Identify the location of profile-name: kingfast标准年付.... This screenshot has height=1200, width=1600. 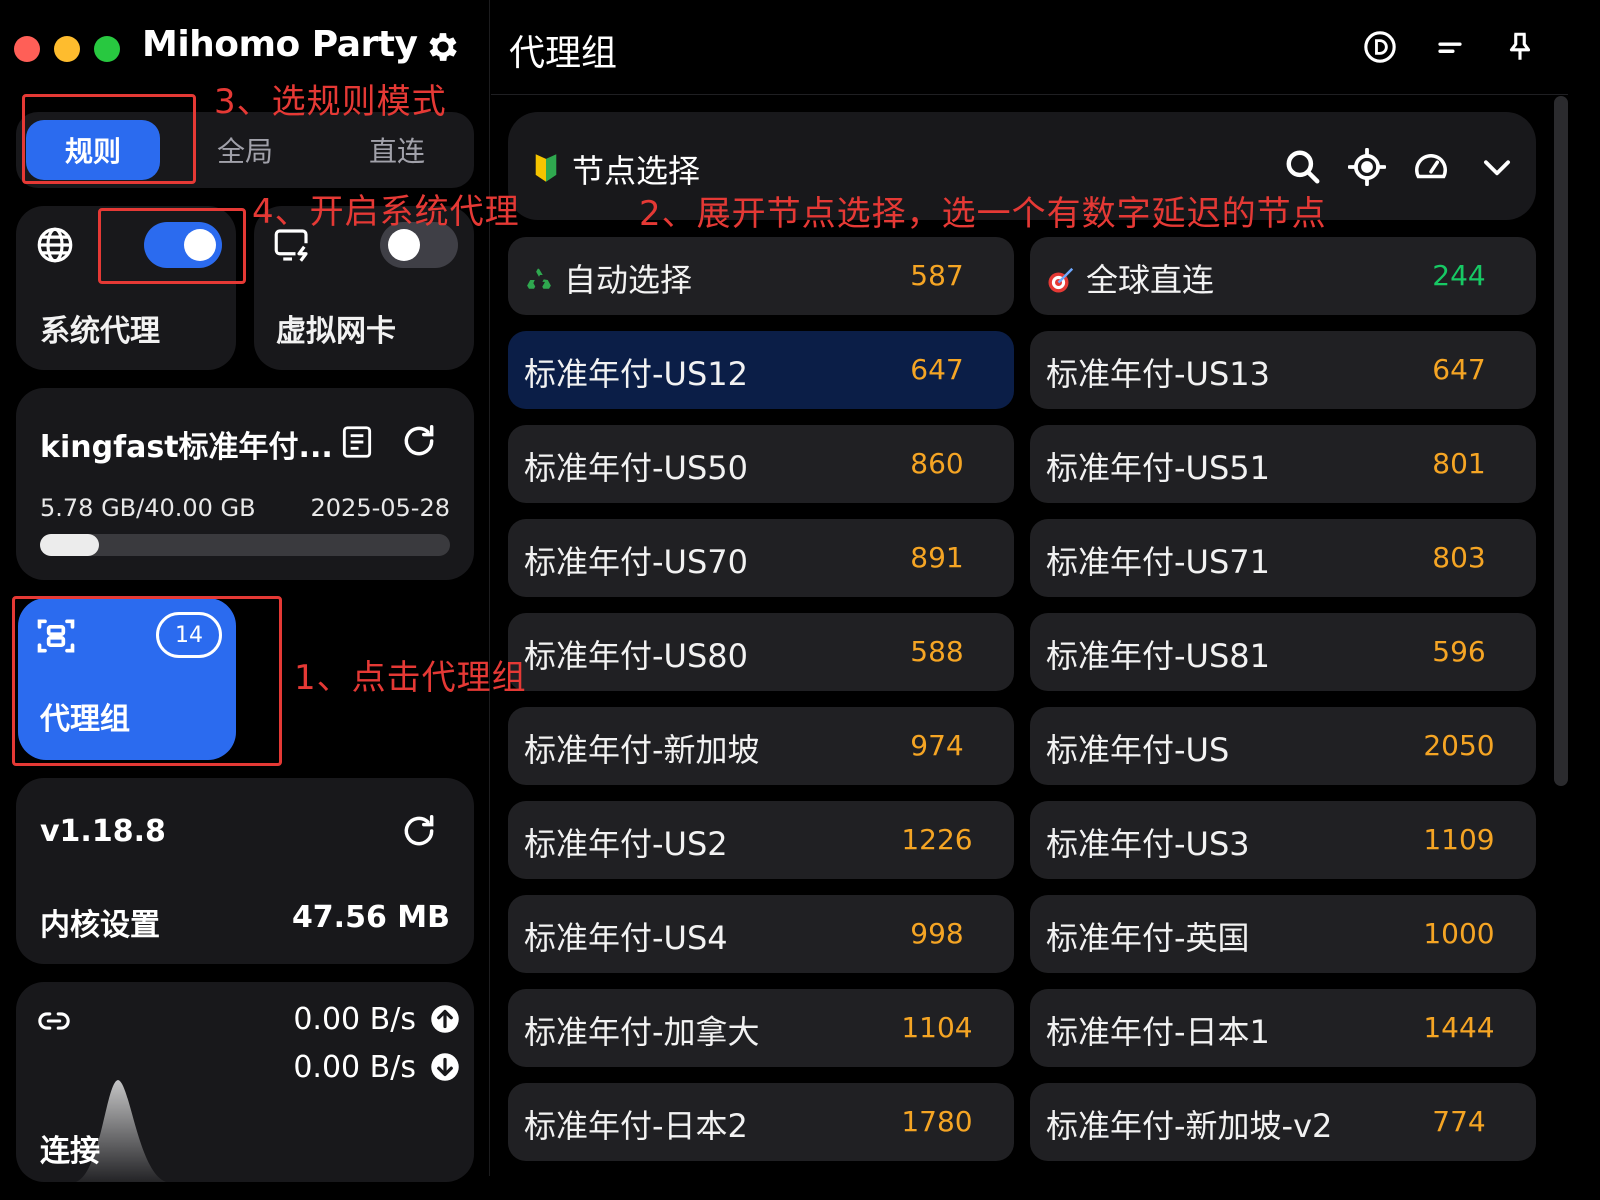
(186, 447).